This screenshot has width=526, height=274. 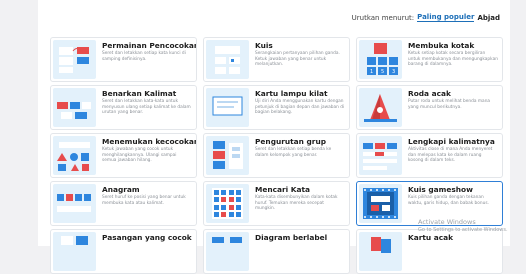 What do you see at coordinates (447, 222) in the screenshot?
I see `watermark-title: Activate Windows` at bounding box center [447, 222].